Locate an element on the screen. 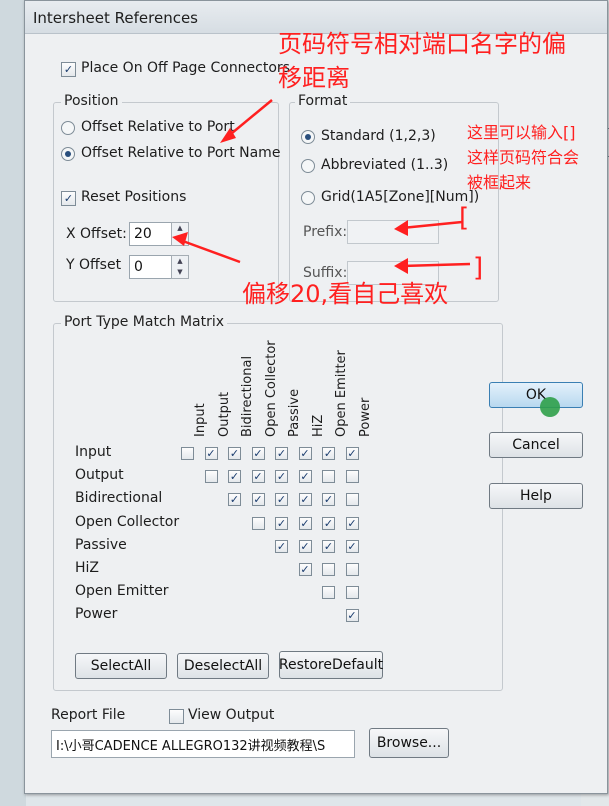  abbreviated-label: Abbreviated (1..3) is located at coordinates (385, 165).